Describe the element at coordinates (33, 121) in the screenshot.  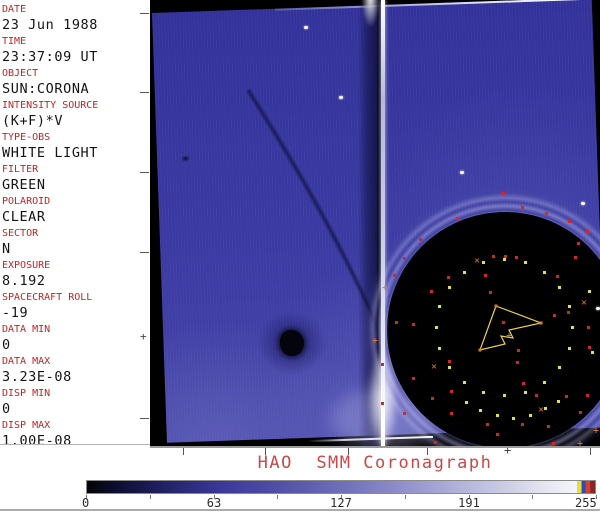
I see `meta-value: (K+F)*V` at that location.